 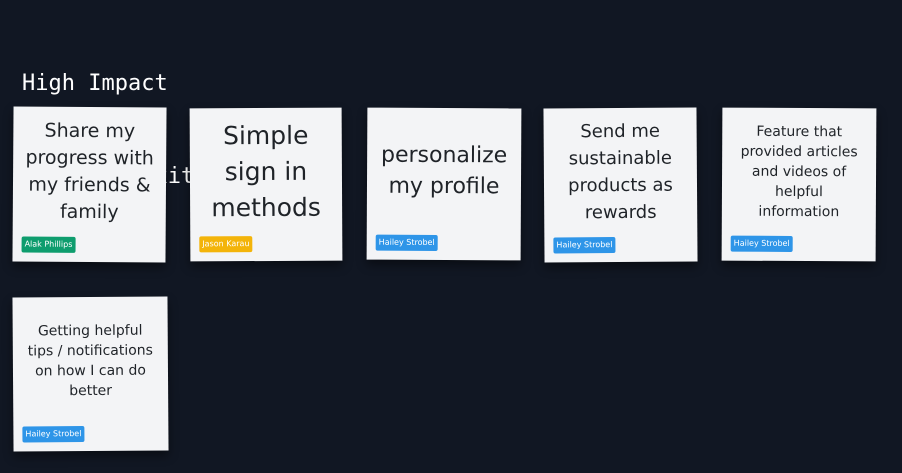 I want to click on note-text-line: Getting helpful, so click(x=90, y=331).